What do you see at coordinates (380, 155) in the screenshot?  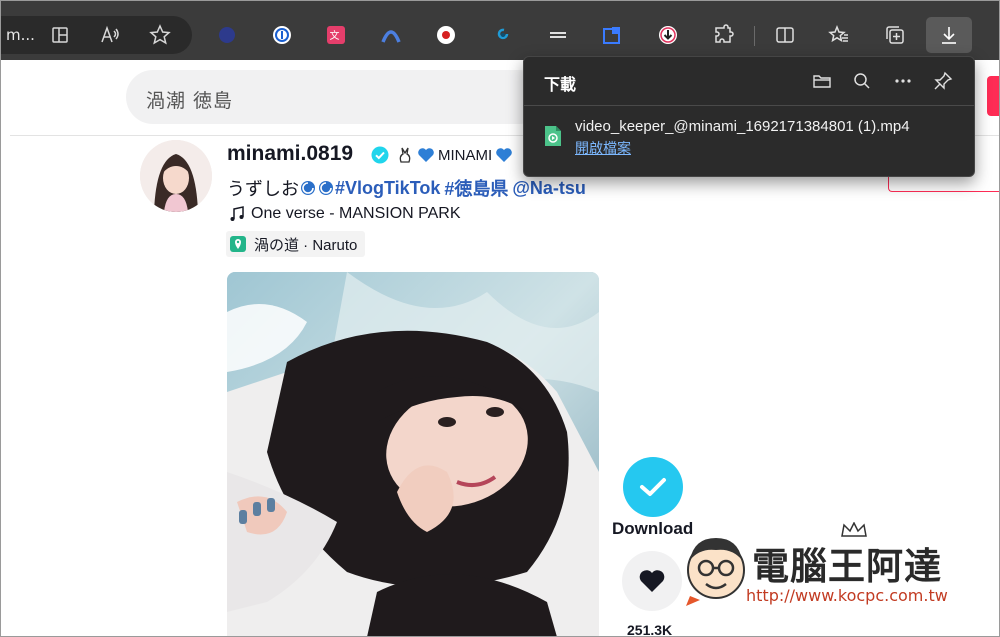 I see `verified-badge-icon` at bounding box center [380, 155].